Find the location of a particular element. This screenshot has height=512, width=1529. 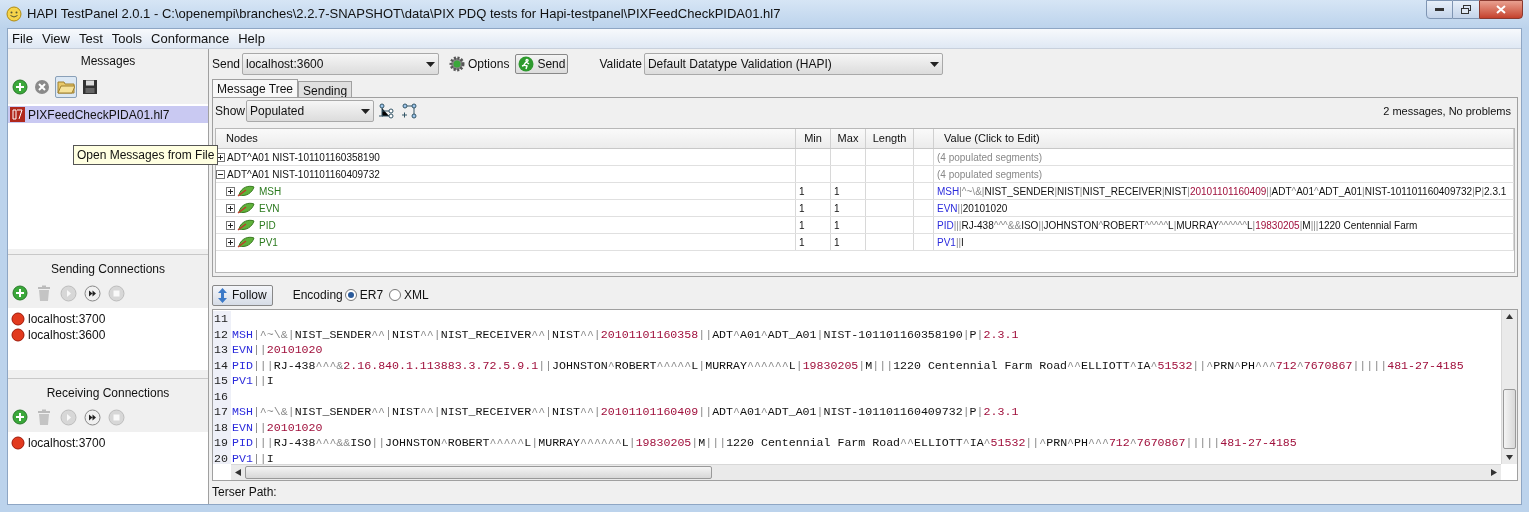

show-label: Show is located at coordinates (230, 111).